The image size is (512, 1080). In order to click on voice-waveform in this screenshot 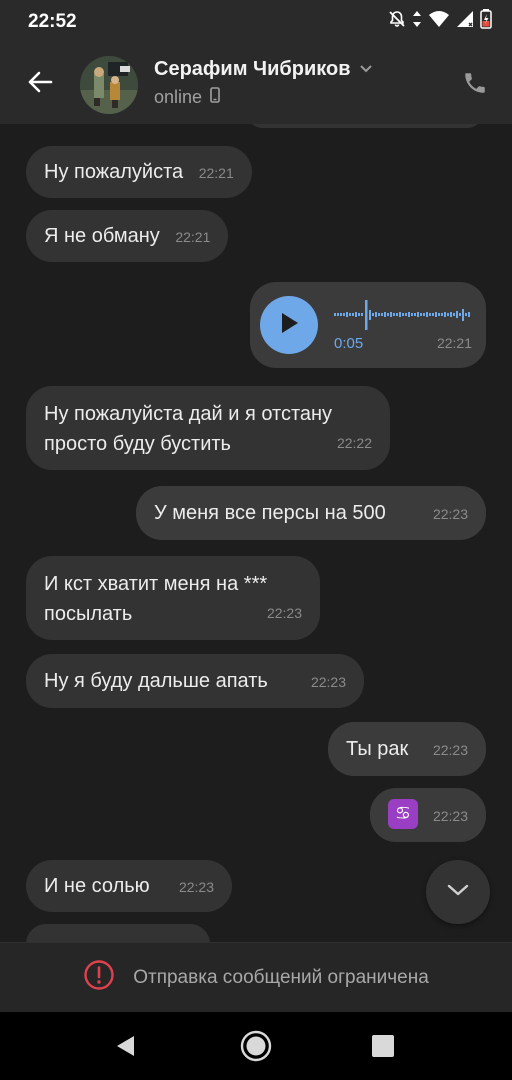, I will do `click(404, 315)`.